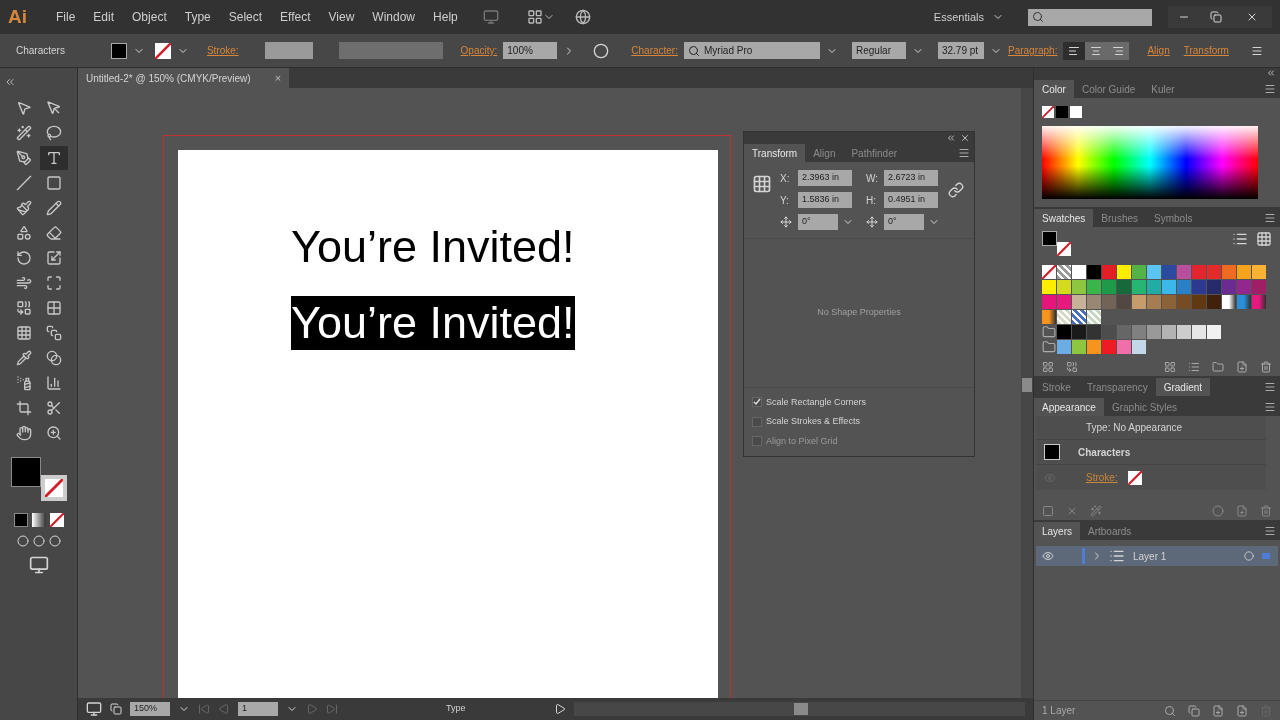 The image size is (1280, 720). Describe the element at coordinates (1134, 428) in the screenshot. I see `appearance-type: Type: No Appearance` at that location.